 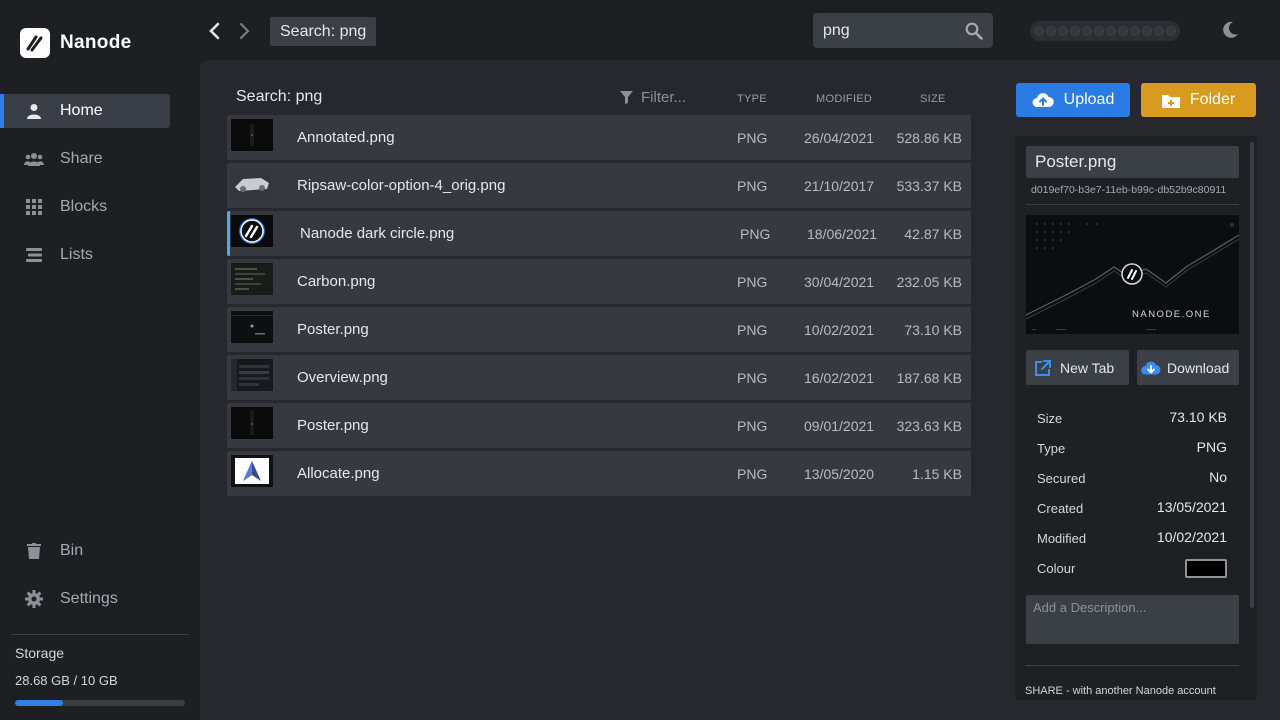 I want to click on sidebar-item-share: Share, so click(x=85, y=159).